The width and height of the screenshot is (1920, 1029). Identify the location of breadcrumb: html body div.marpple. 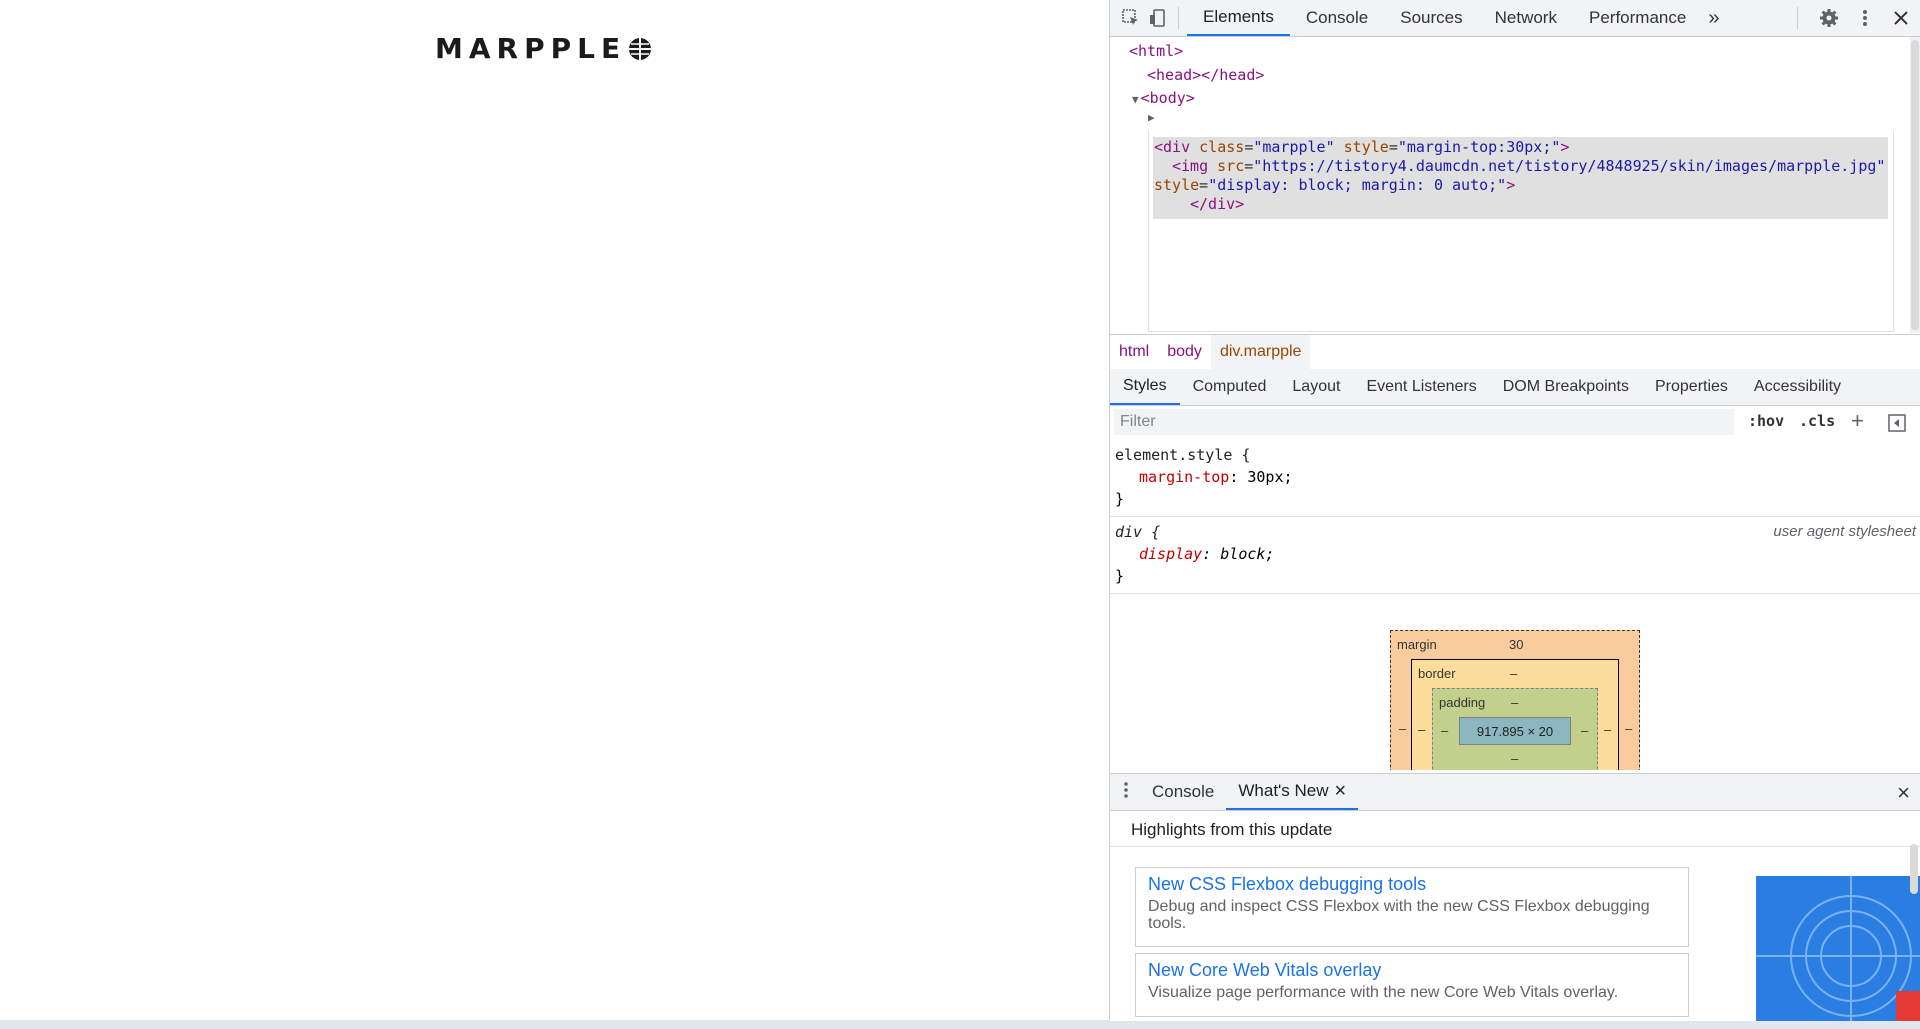
(1515, 352).